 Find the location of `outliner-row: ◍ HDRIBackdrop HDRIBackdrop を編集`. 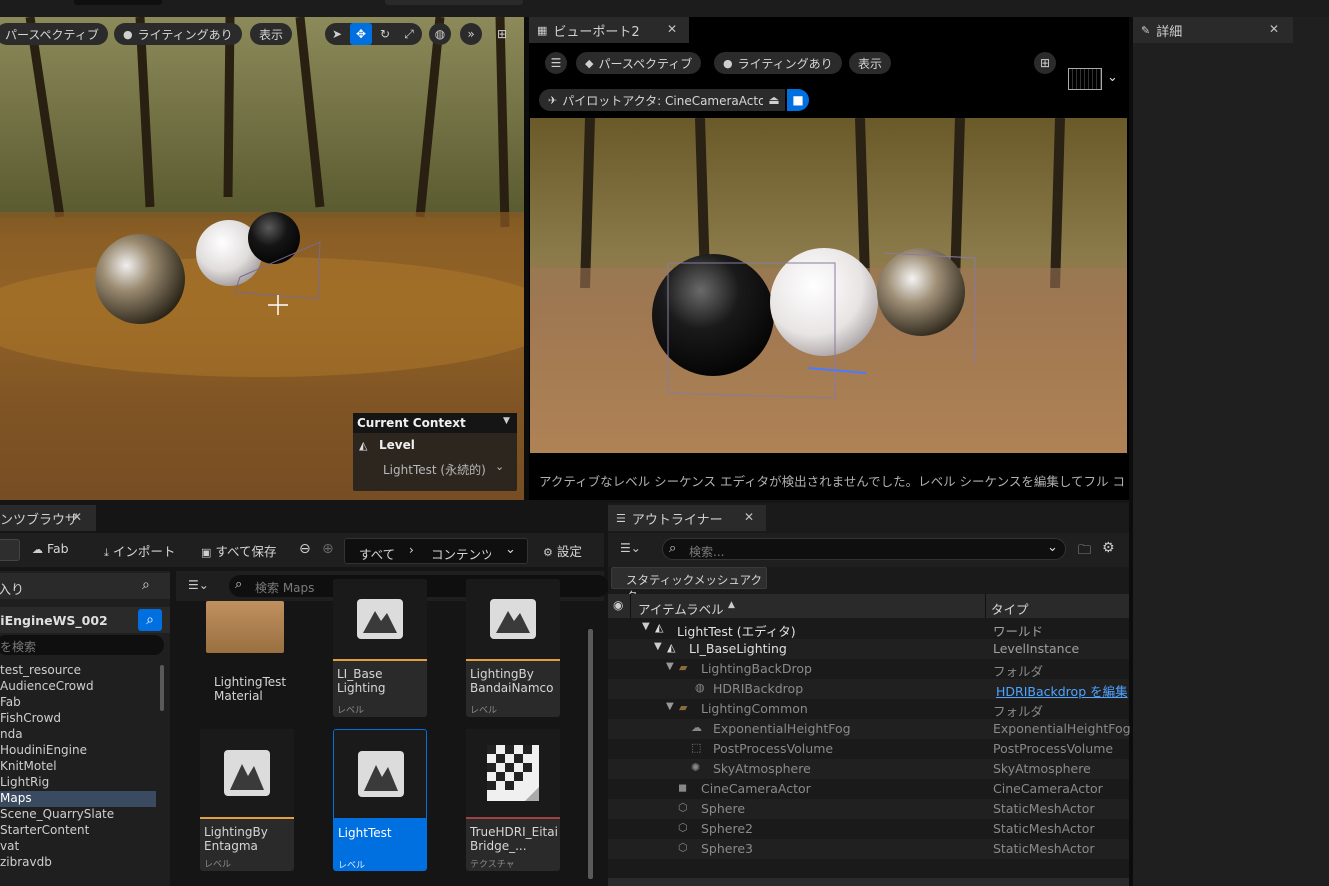

outliner-row: ◍ HDRIBackdrop HDRIBackdrop を編集 is located at coordinates (868, 689).